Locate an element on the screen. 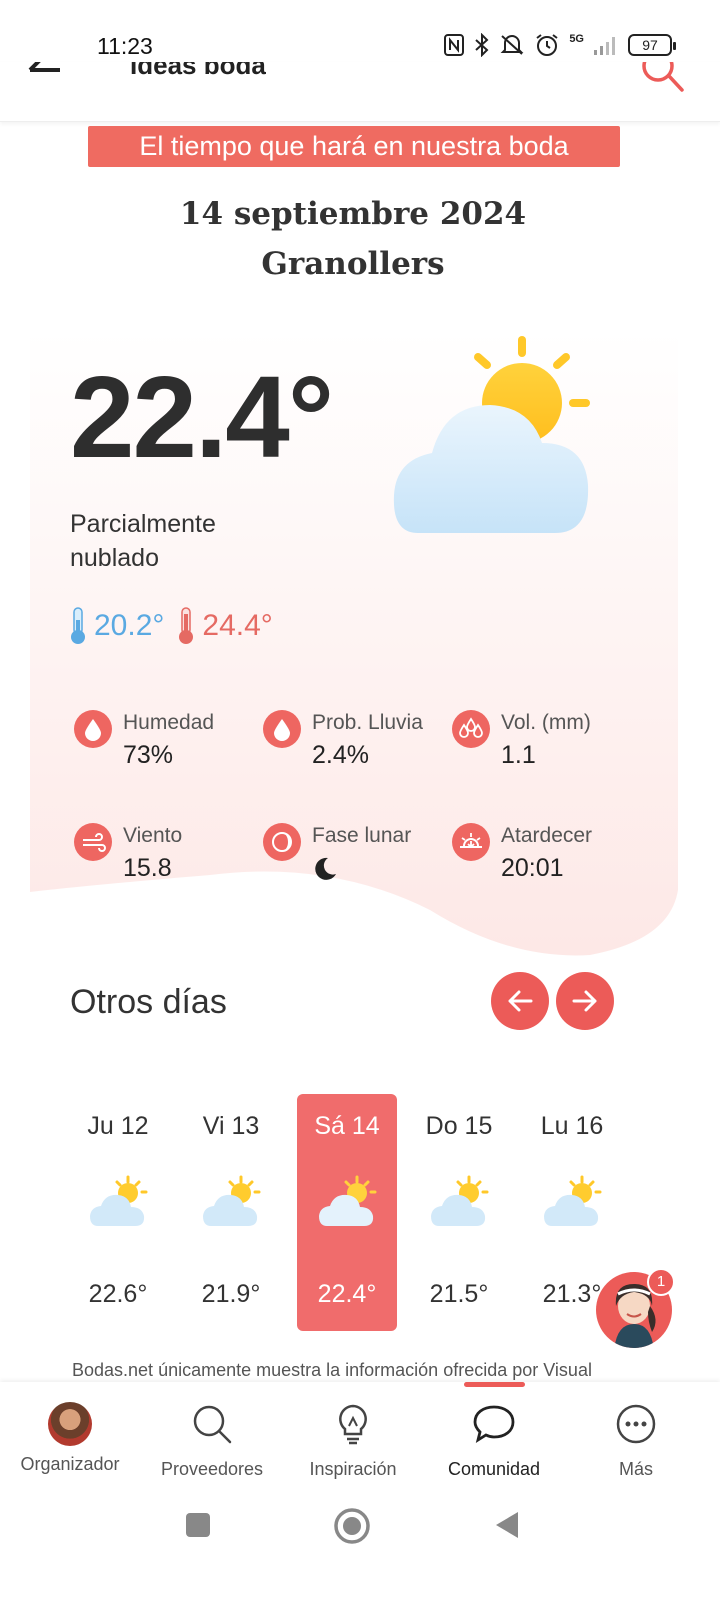 This screenshot has height=1600, width=720. day-item: Vi 13 21.9° is located at coordinates (231, 1212).